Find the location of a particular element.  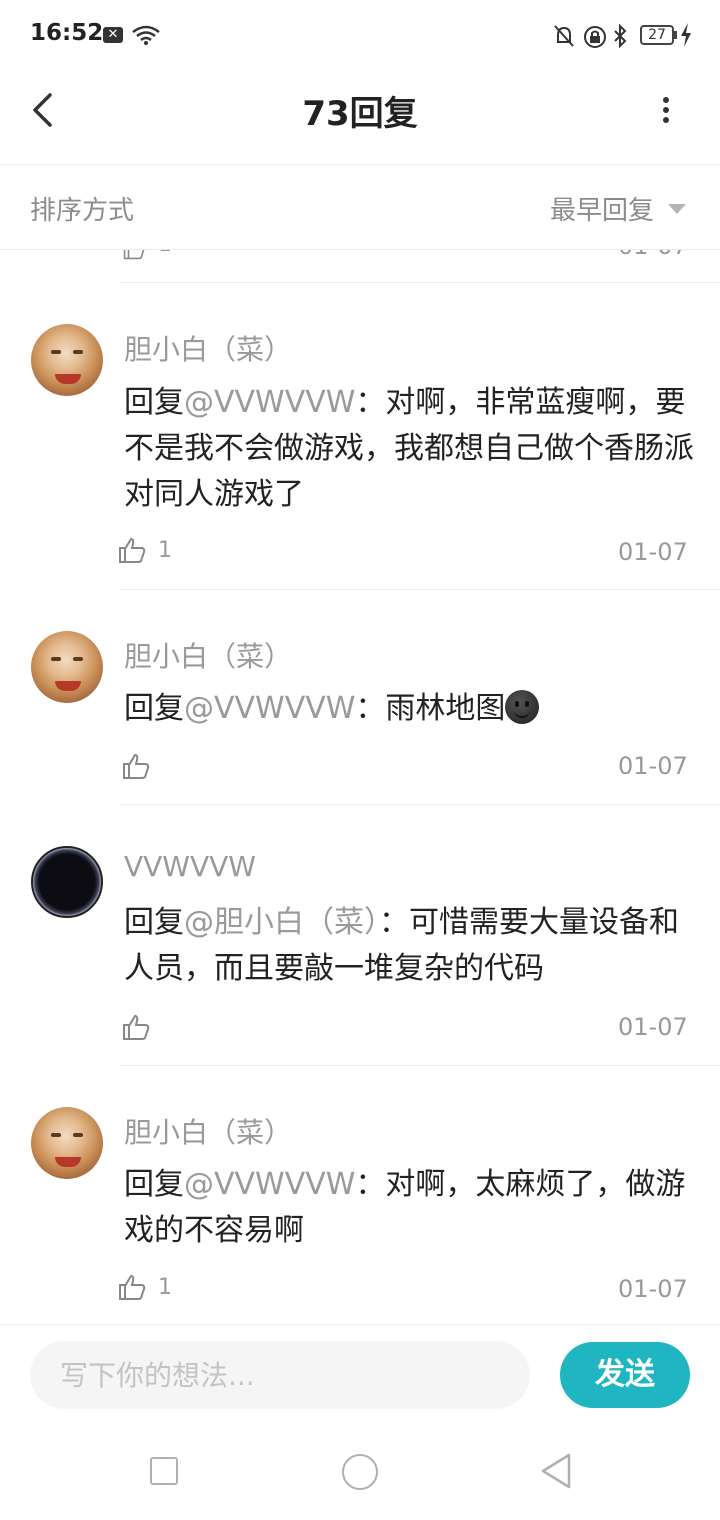

mention-link: @胆小白（菜） is located at coordinates (281, 922).